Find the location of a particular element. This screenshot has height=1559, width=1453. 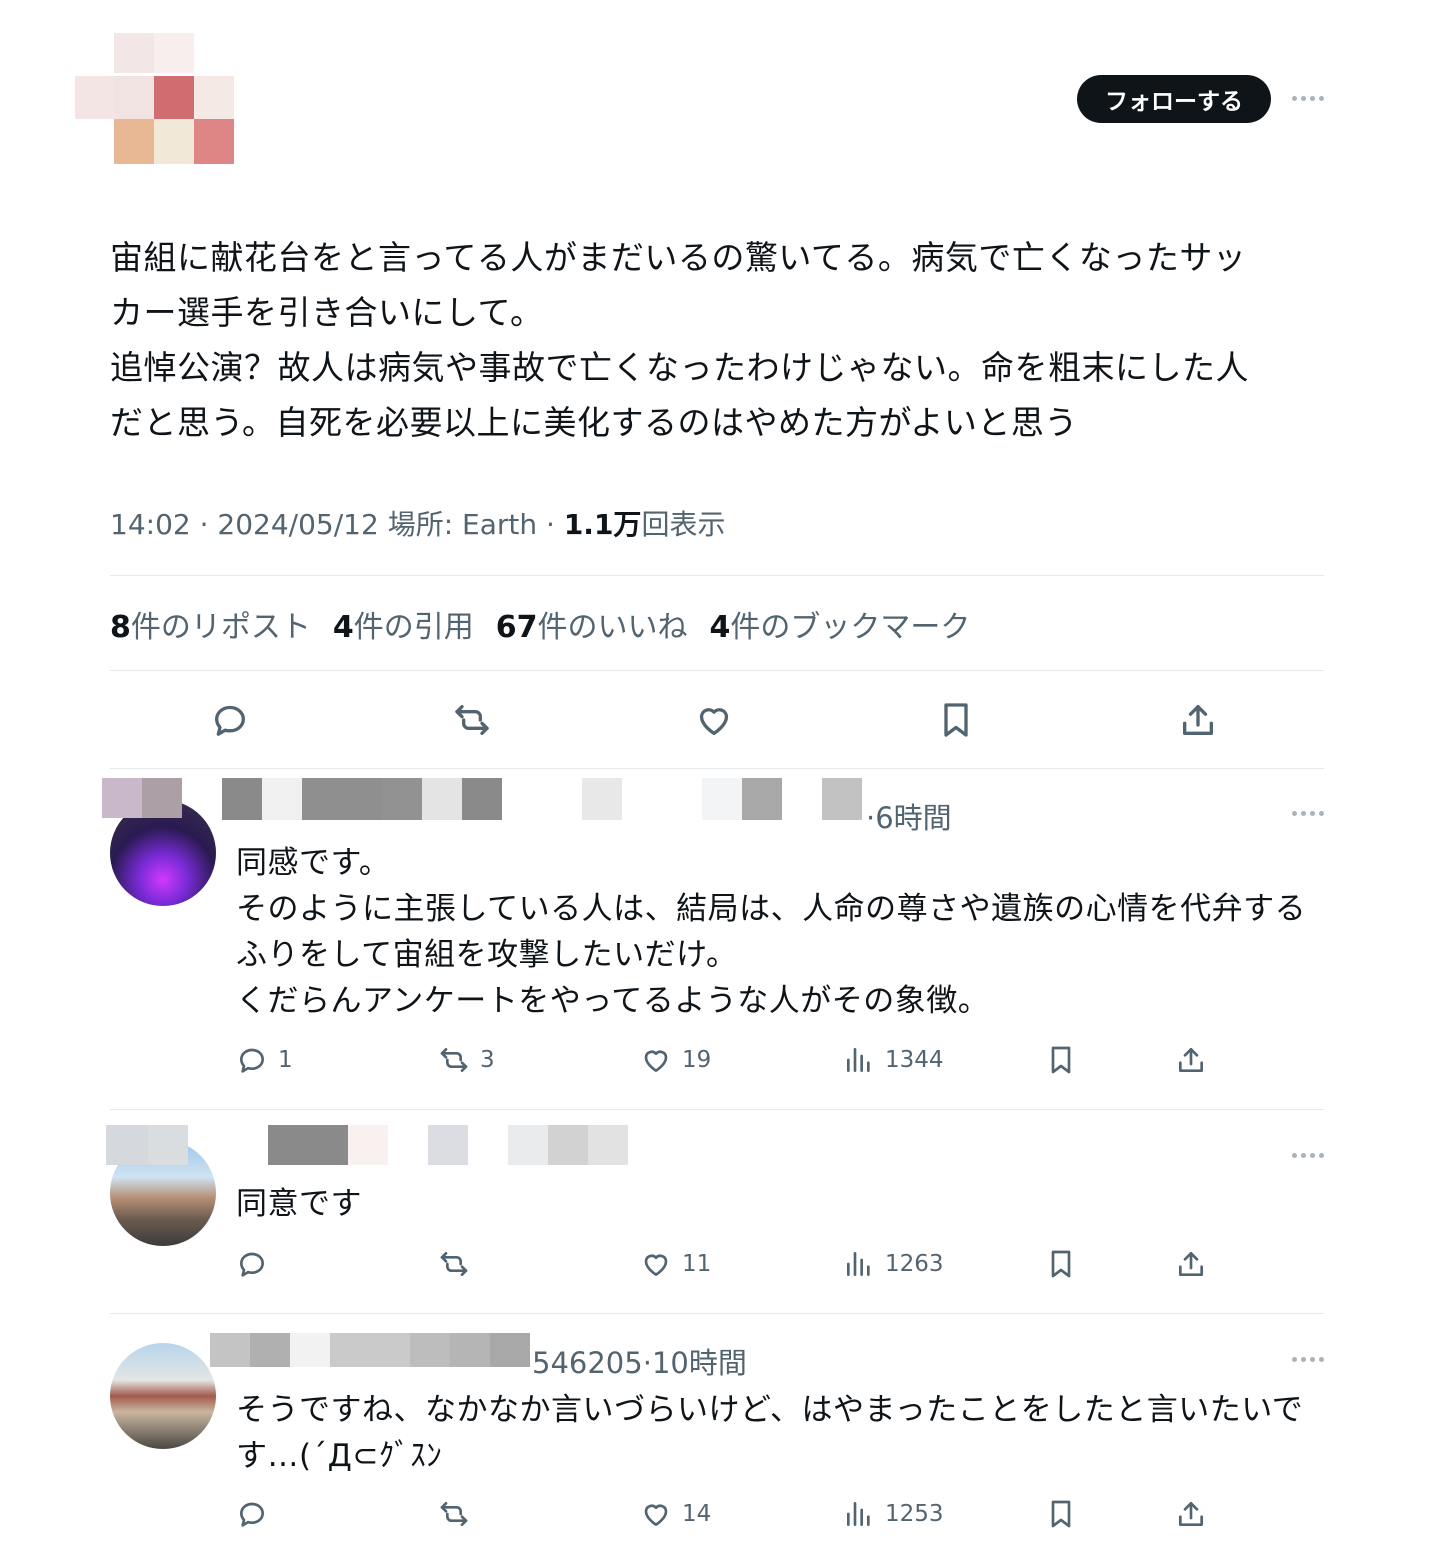

reposts-stat: 8件のリポスト is located at coordinates (210, 624).